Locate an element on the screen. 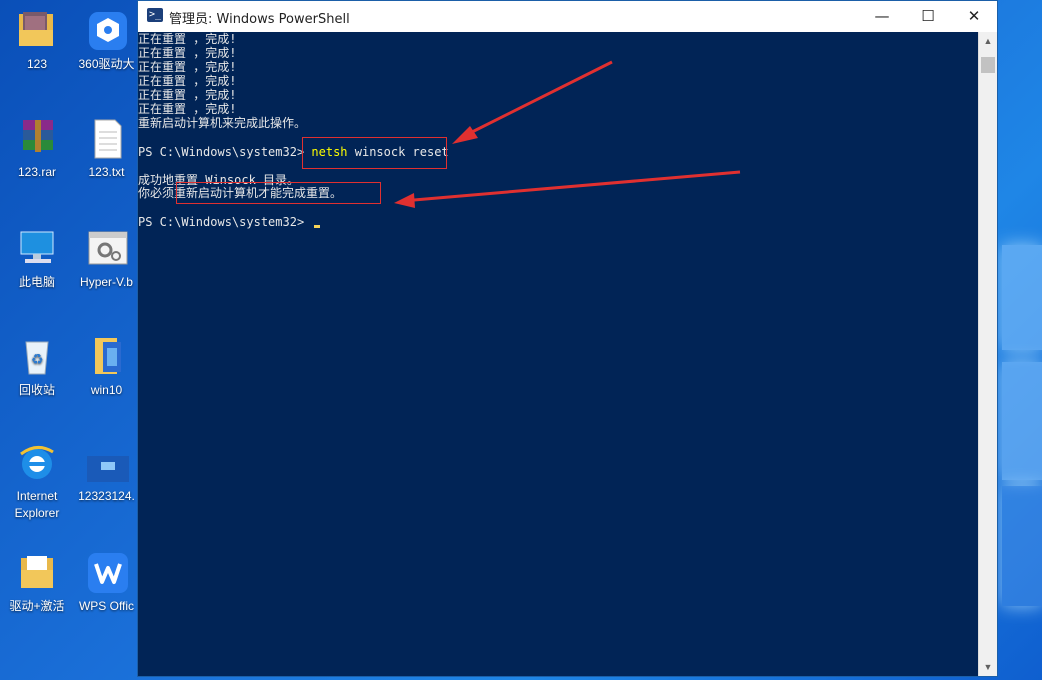  annotation-arrows is located at coordinates (567, 134).